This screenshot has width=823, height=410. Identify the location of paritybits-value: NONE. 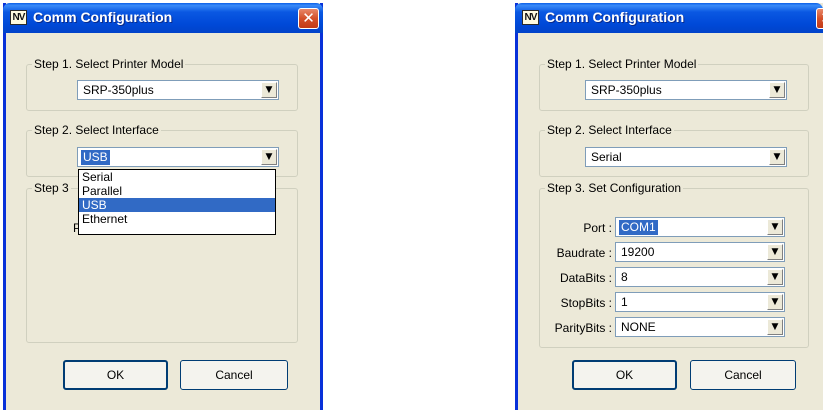
(638, 327).